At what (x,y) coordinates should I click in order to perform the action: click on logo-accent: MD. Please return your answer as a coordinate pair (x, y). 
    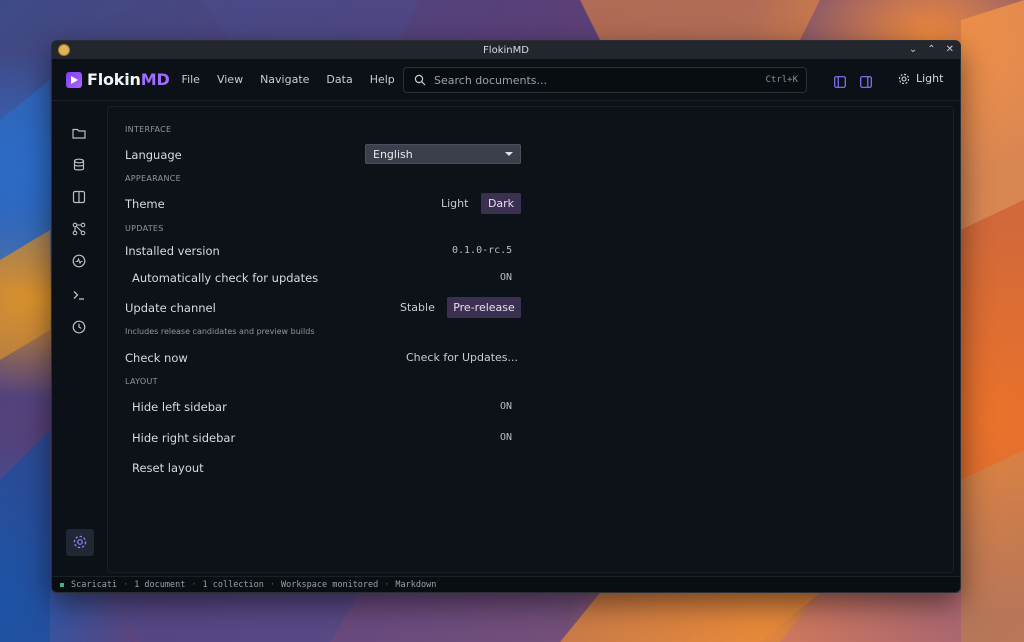
    Looking at the image, I should click on (155, 79).